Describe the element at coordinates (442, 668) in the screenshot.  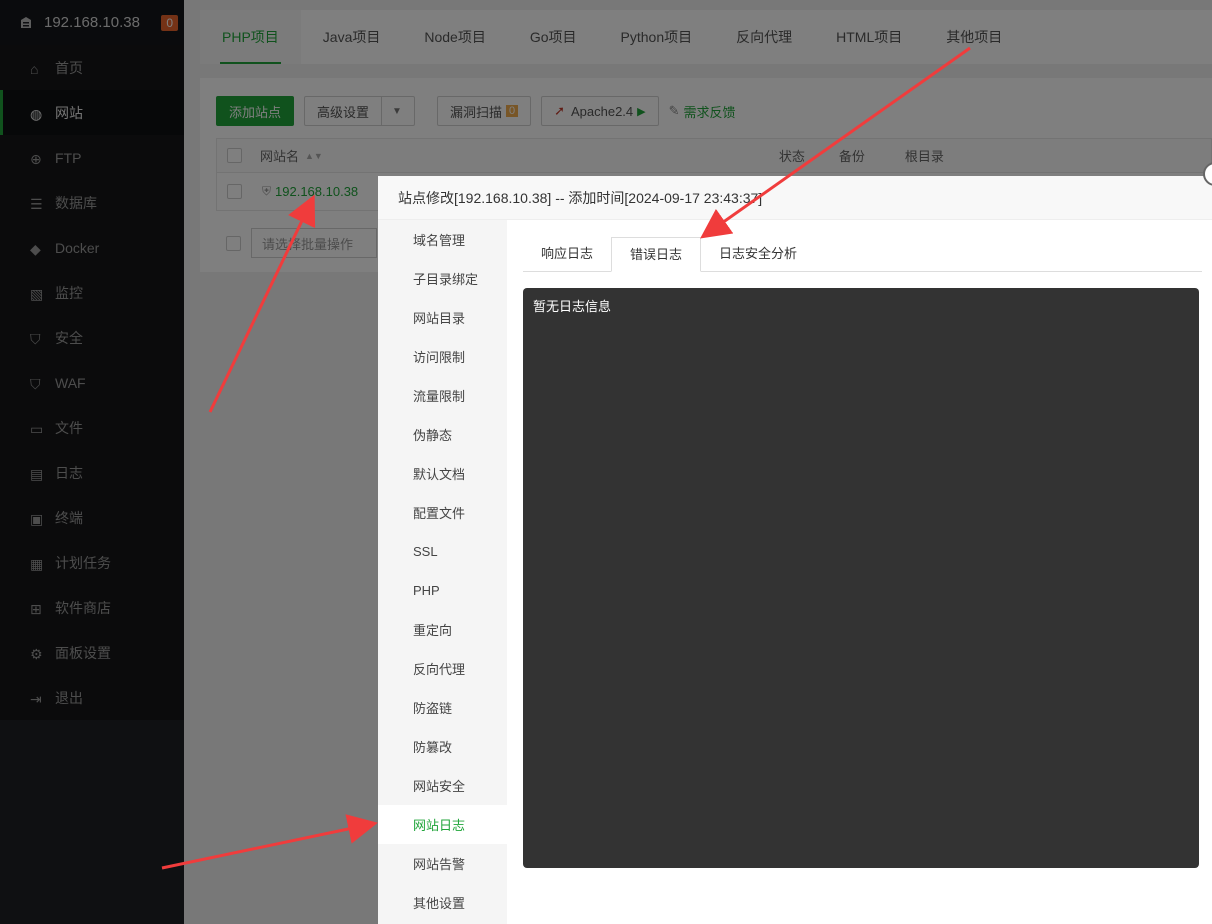
I see `modal-menu-item-11: 反向代理` at that location.